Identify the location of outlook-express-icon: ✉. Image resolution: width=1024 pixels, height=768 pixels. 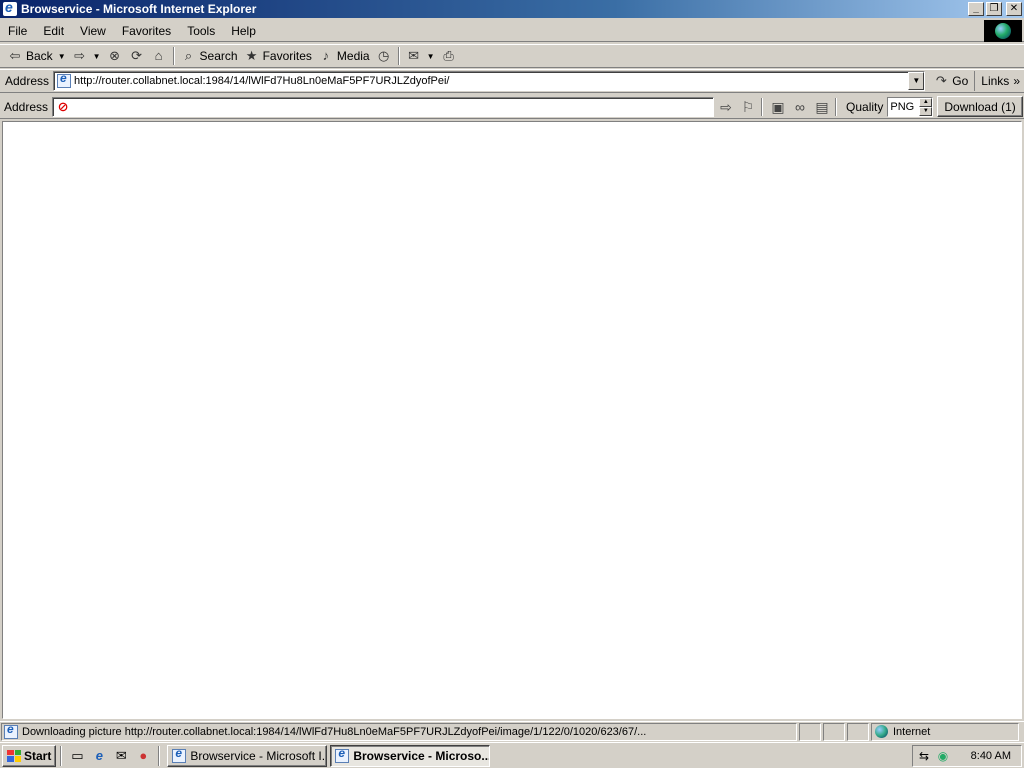
(121, 756).